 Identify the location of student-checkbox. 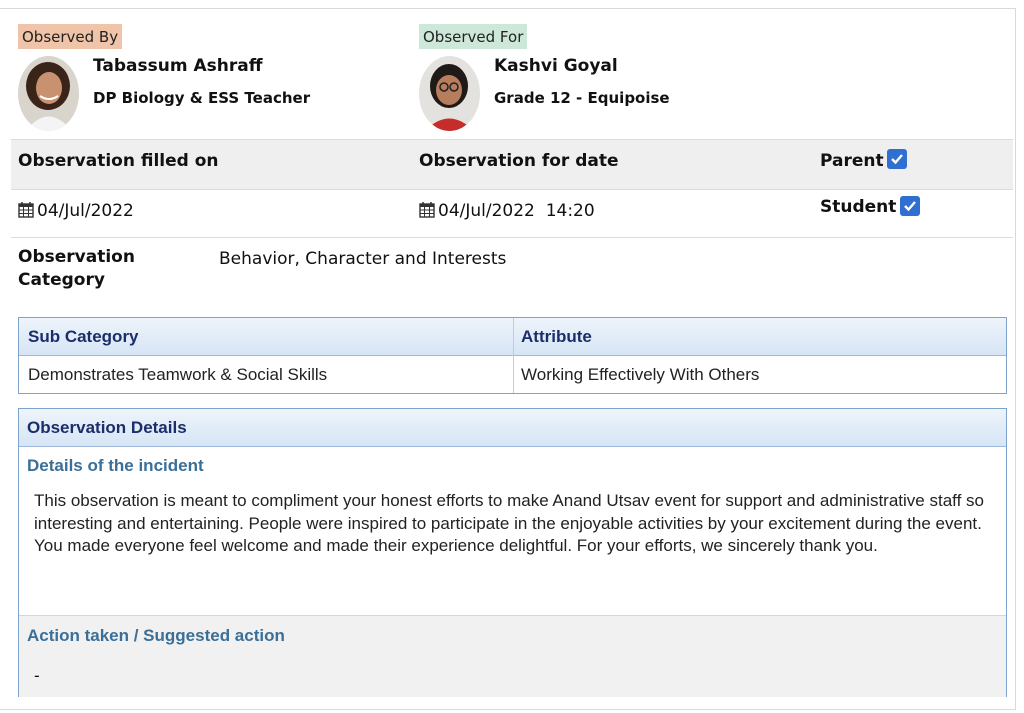
(910, 206).